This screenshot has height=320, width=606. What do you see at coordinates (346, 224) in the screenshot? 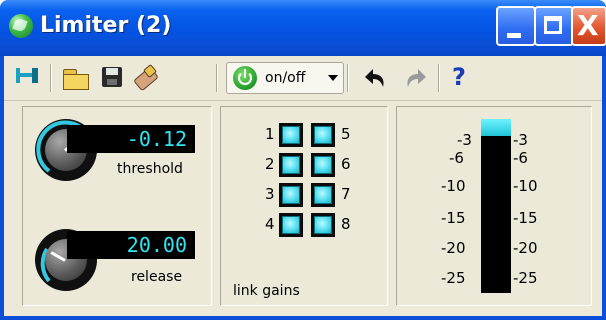
I see `link-number: 8` at bounding box center [346, 224].